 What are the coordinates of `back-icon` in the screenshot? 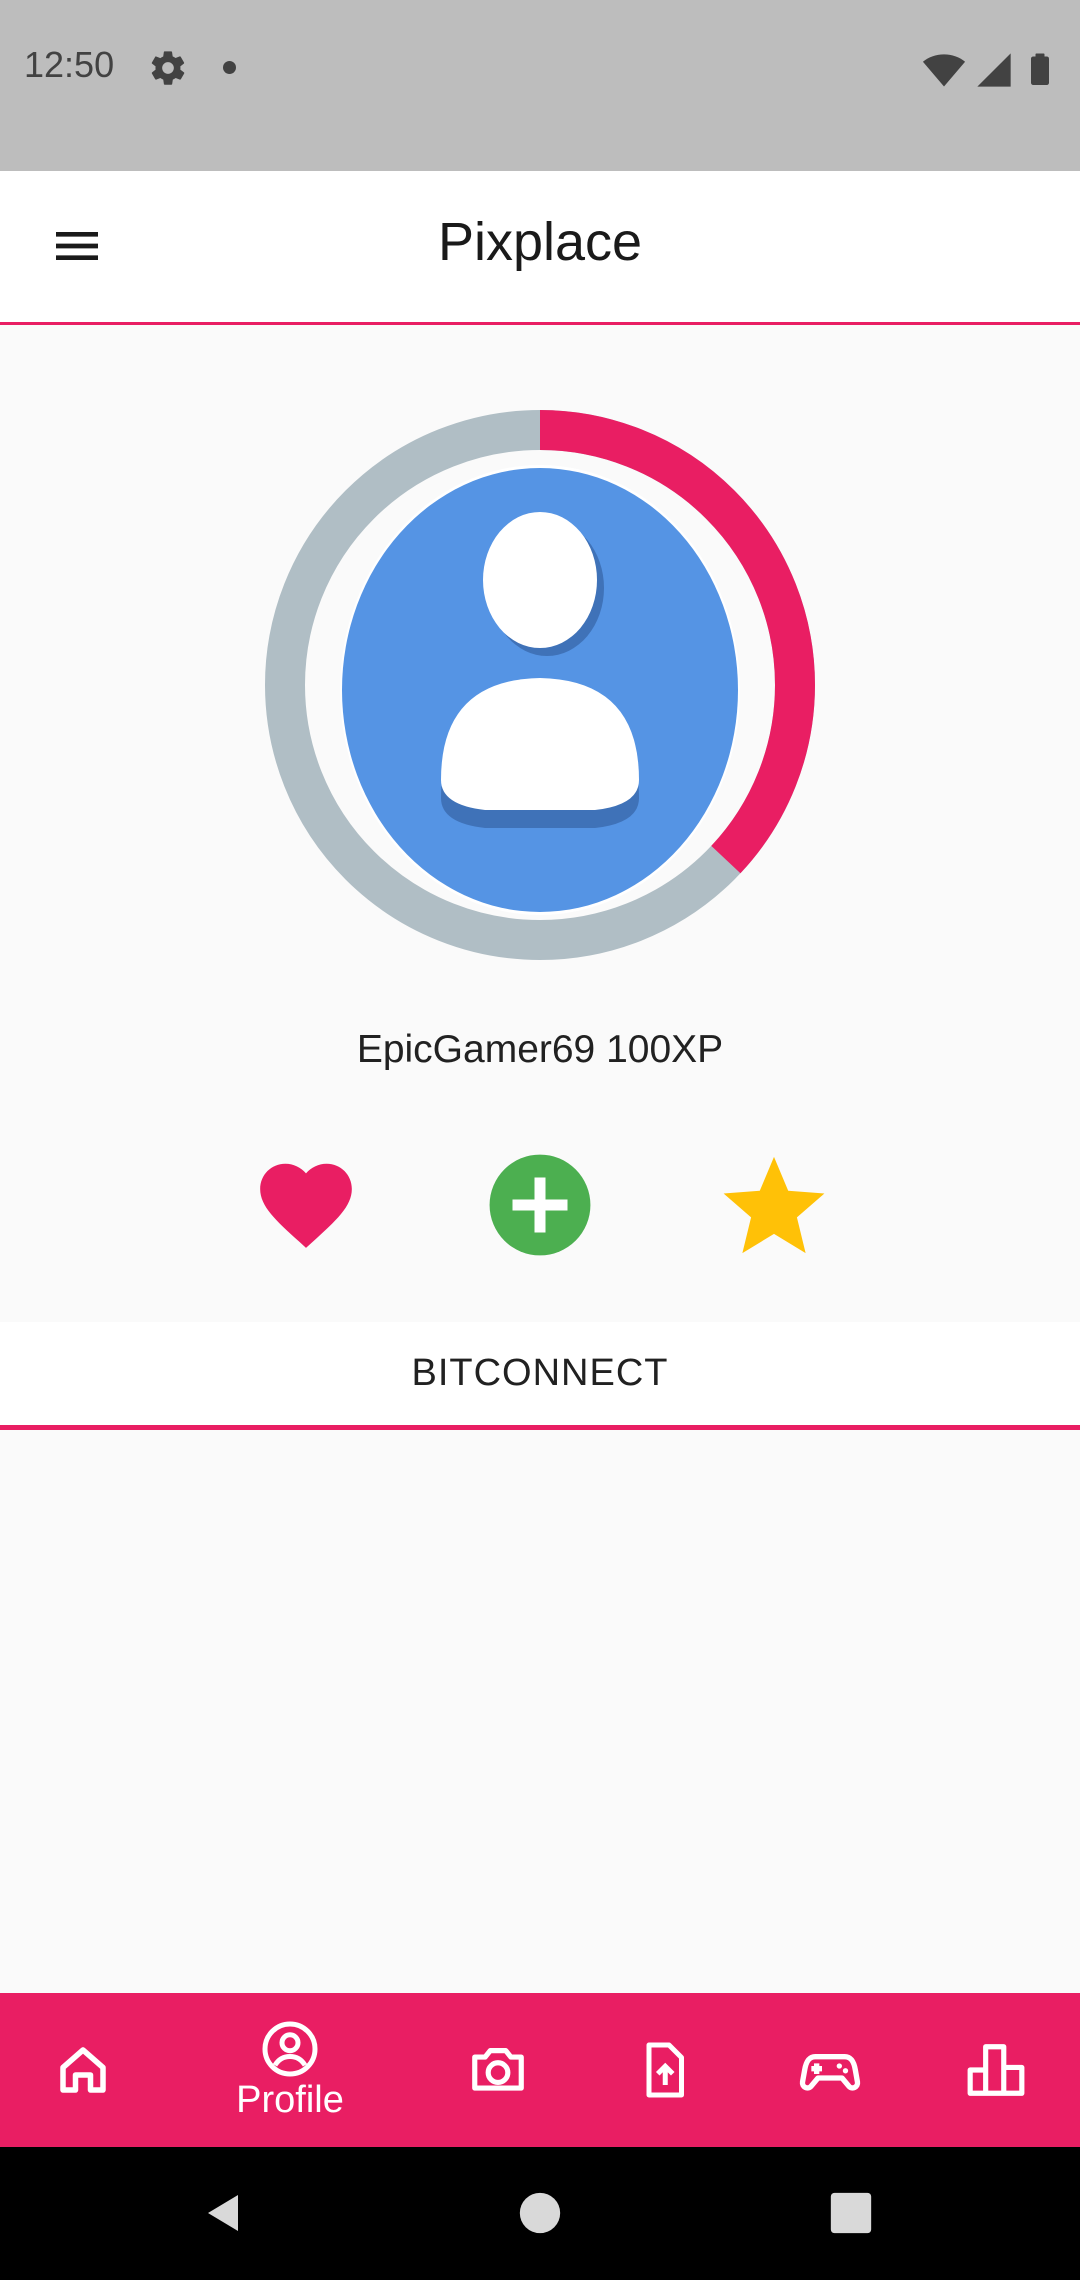 It's located at (223, 2213).